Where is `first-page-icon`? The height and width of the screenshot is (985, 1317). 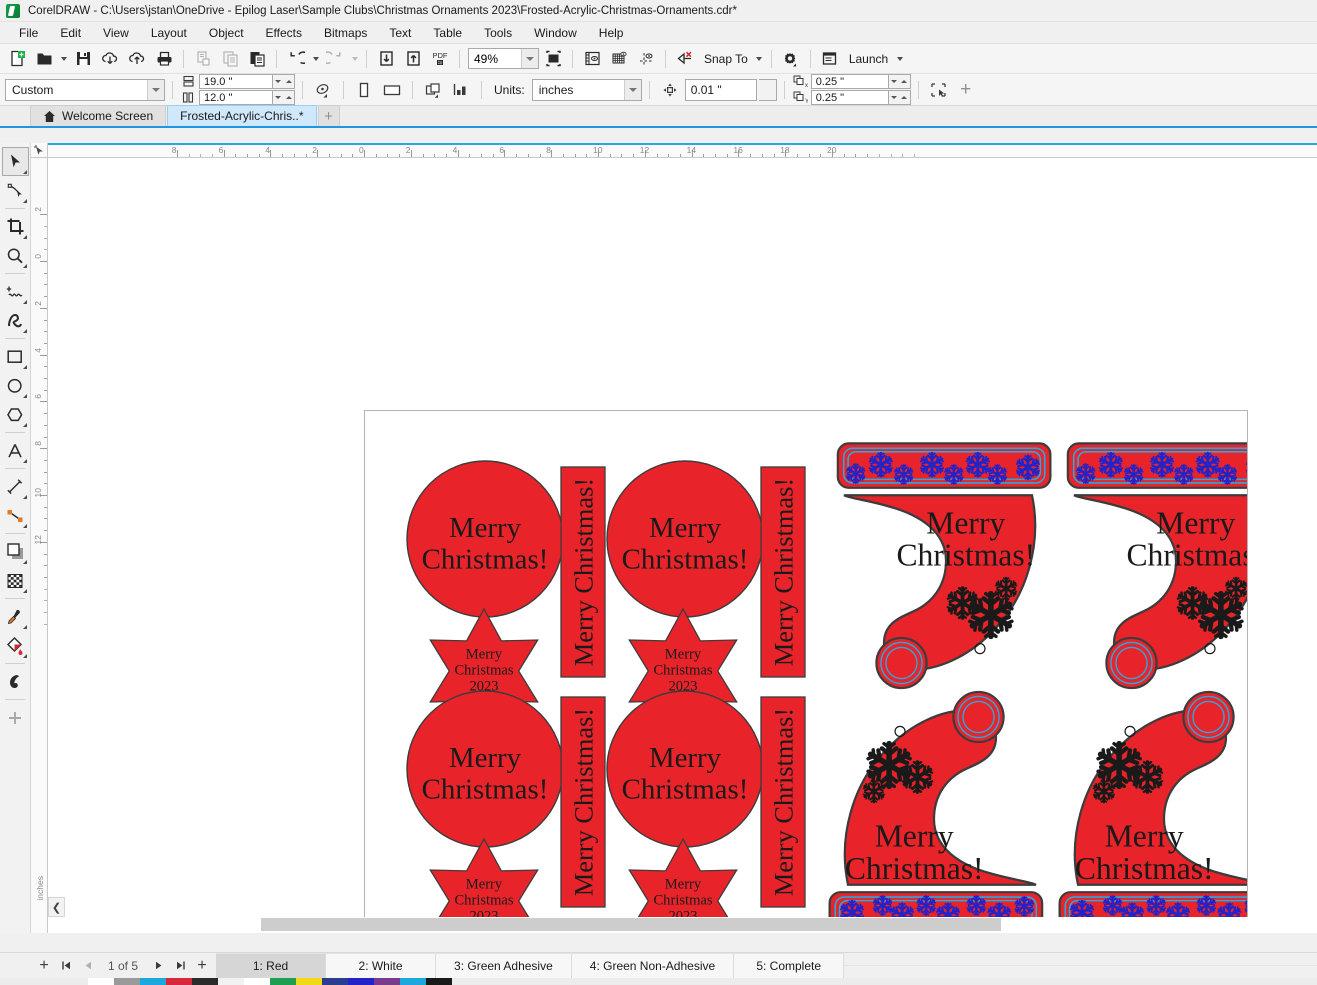
first-page-icon is located at coordinates (66, 966).